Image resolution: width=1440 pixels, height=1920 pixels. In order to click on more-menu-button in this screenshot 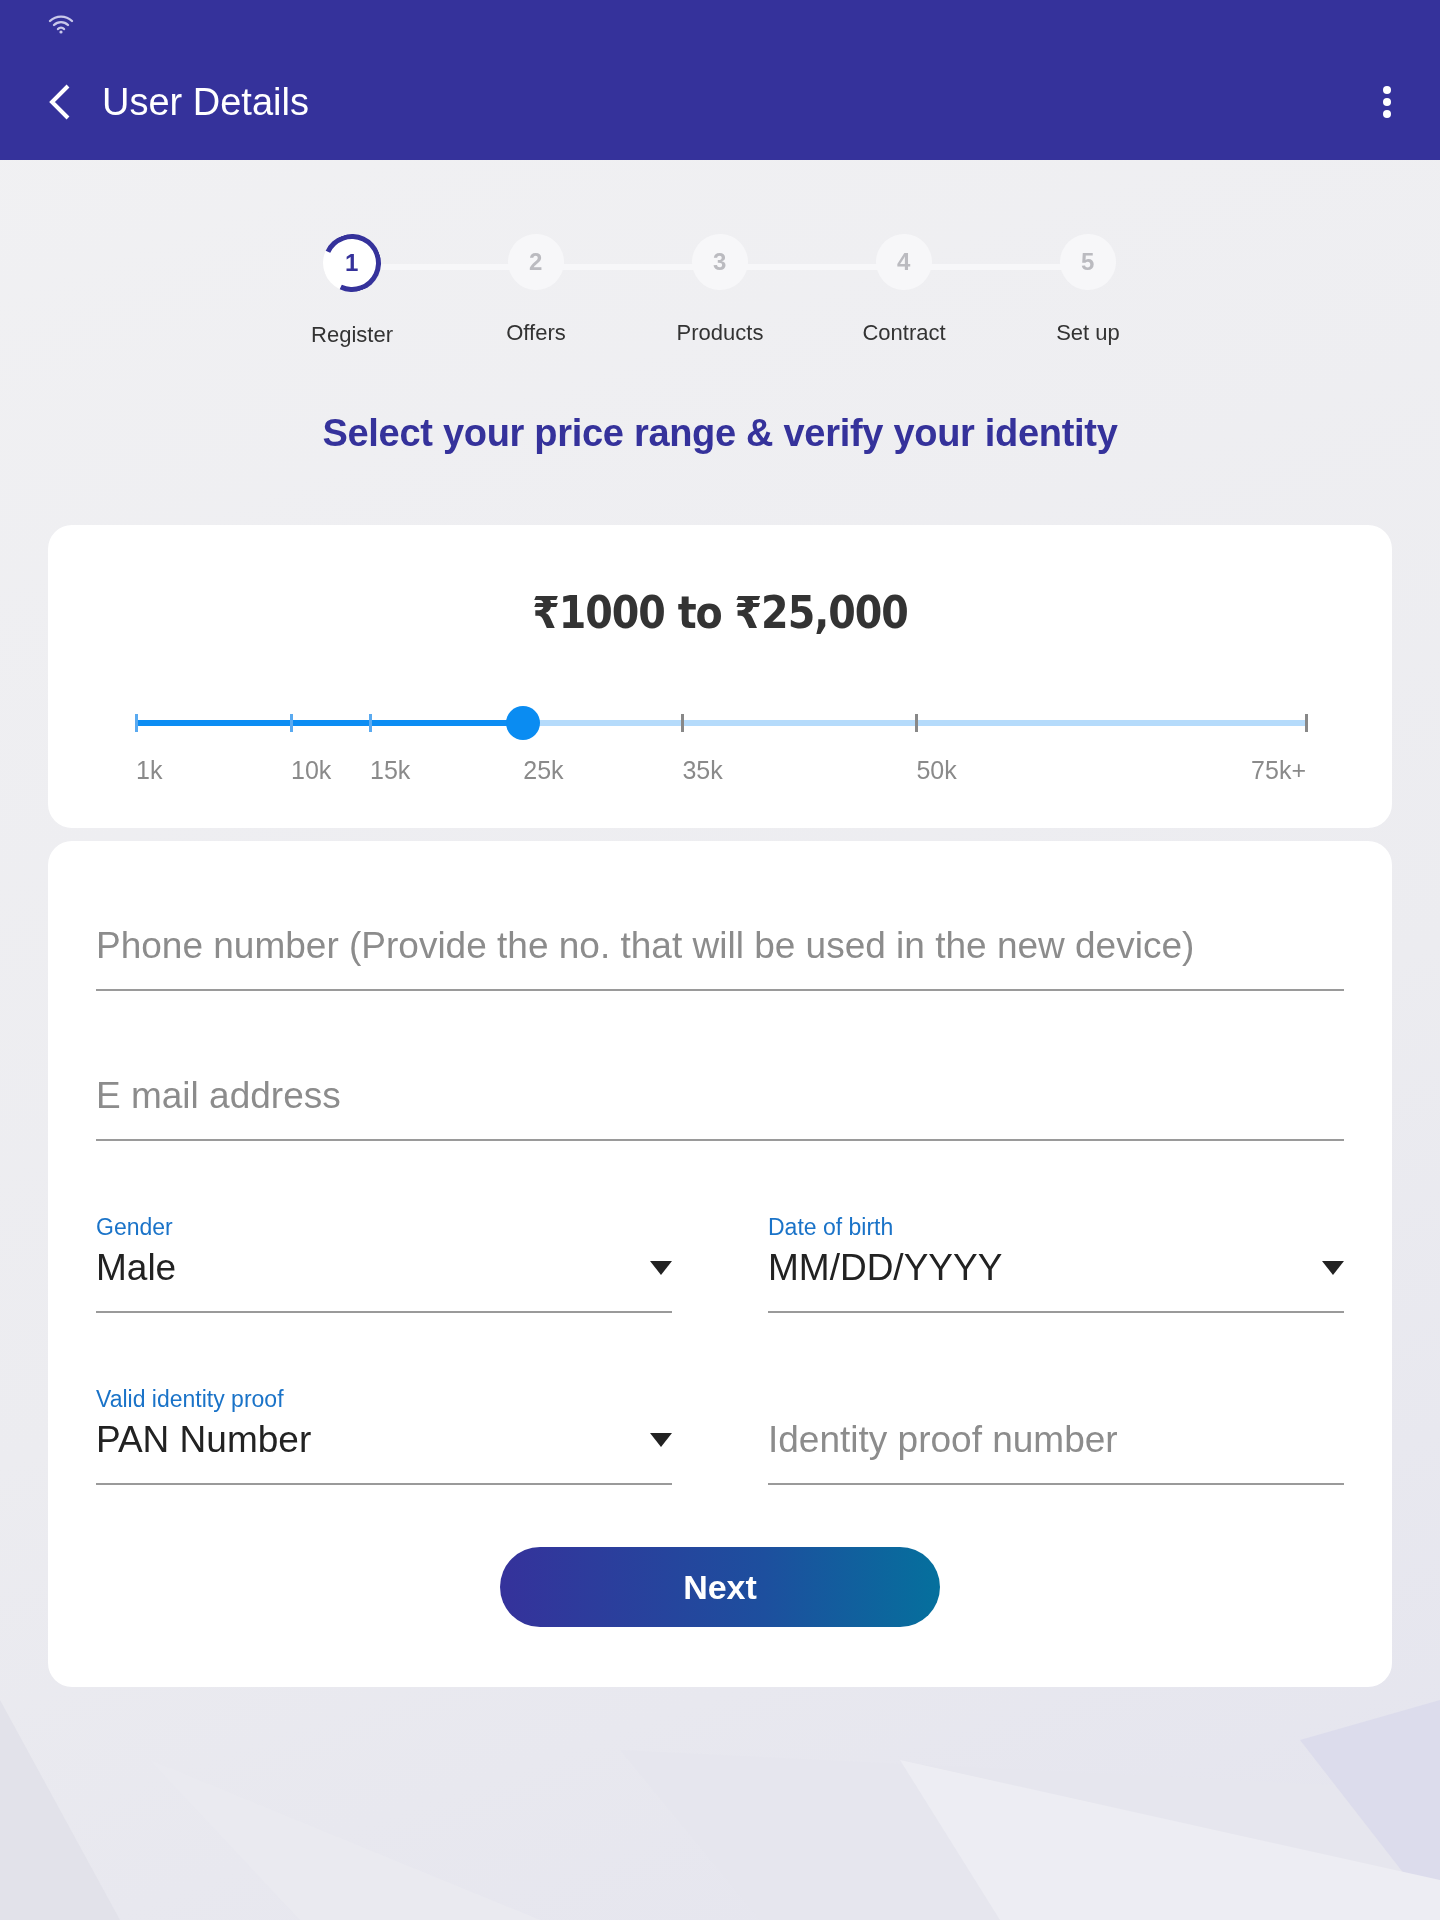, I will do `click(1387, 102)`.